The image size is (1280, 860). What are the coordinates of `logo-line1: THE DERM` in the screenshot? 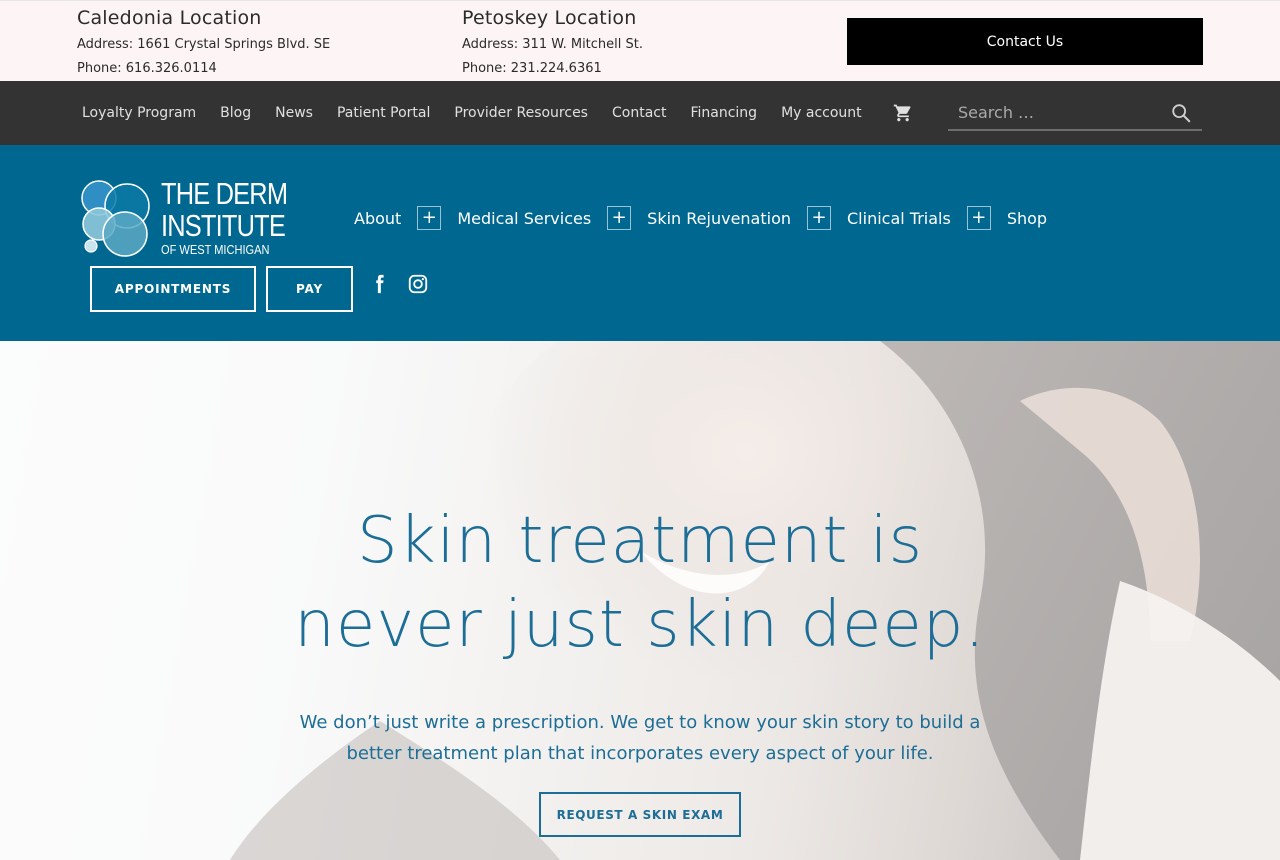 It's located at (224, 193).